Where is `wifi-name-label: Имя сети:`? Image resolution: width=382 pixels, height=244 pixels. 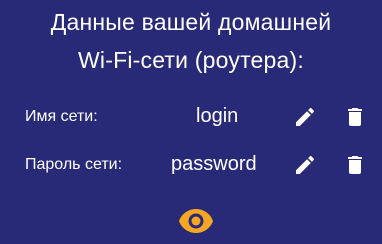 wifi-name-label: Имя сети: is located at coordinates (61, 116).